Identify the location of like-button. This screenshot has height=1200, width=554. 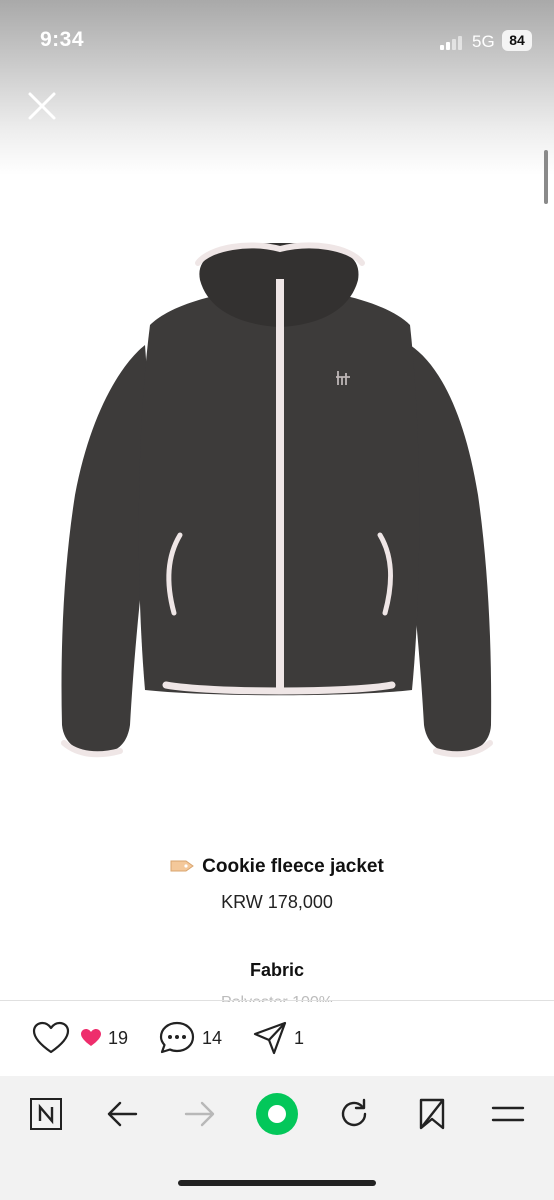
(51, 1038).